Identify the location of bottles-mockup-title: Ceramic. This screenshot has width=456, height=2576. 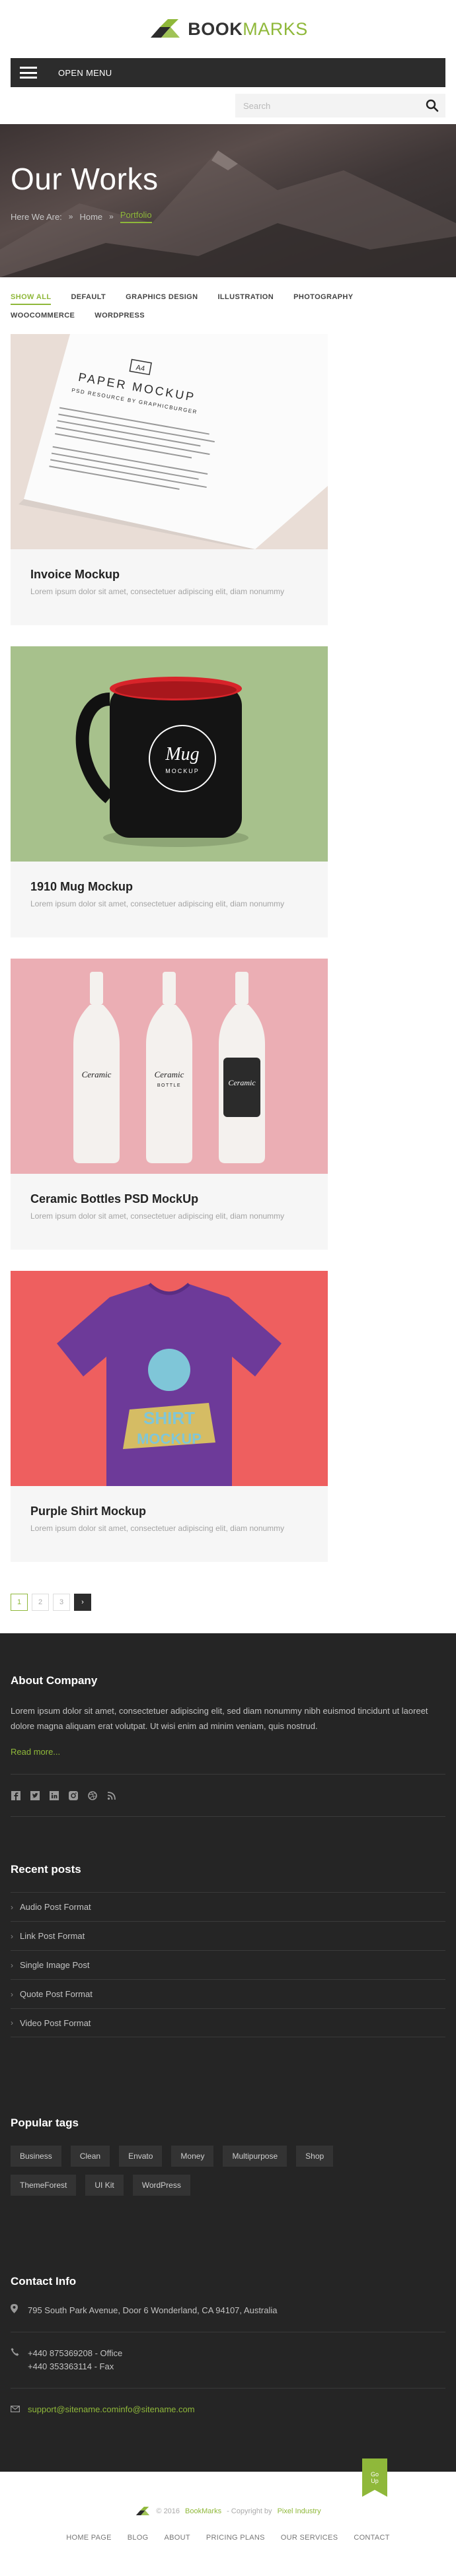
(169, 1074).